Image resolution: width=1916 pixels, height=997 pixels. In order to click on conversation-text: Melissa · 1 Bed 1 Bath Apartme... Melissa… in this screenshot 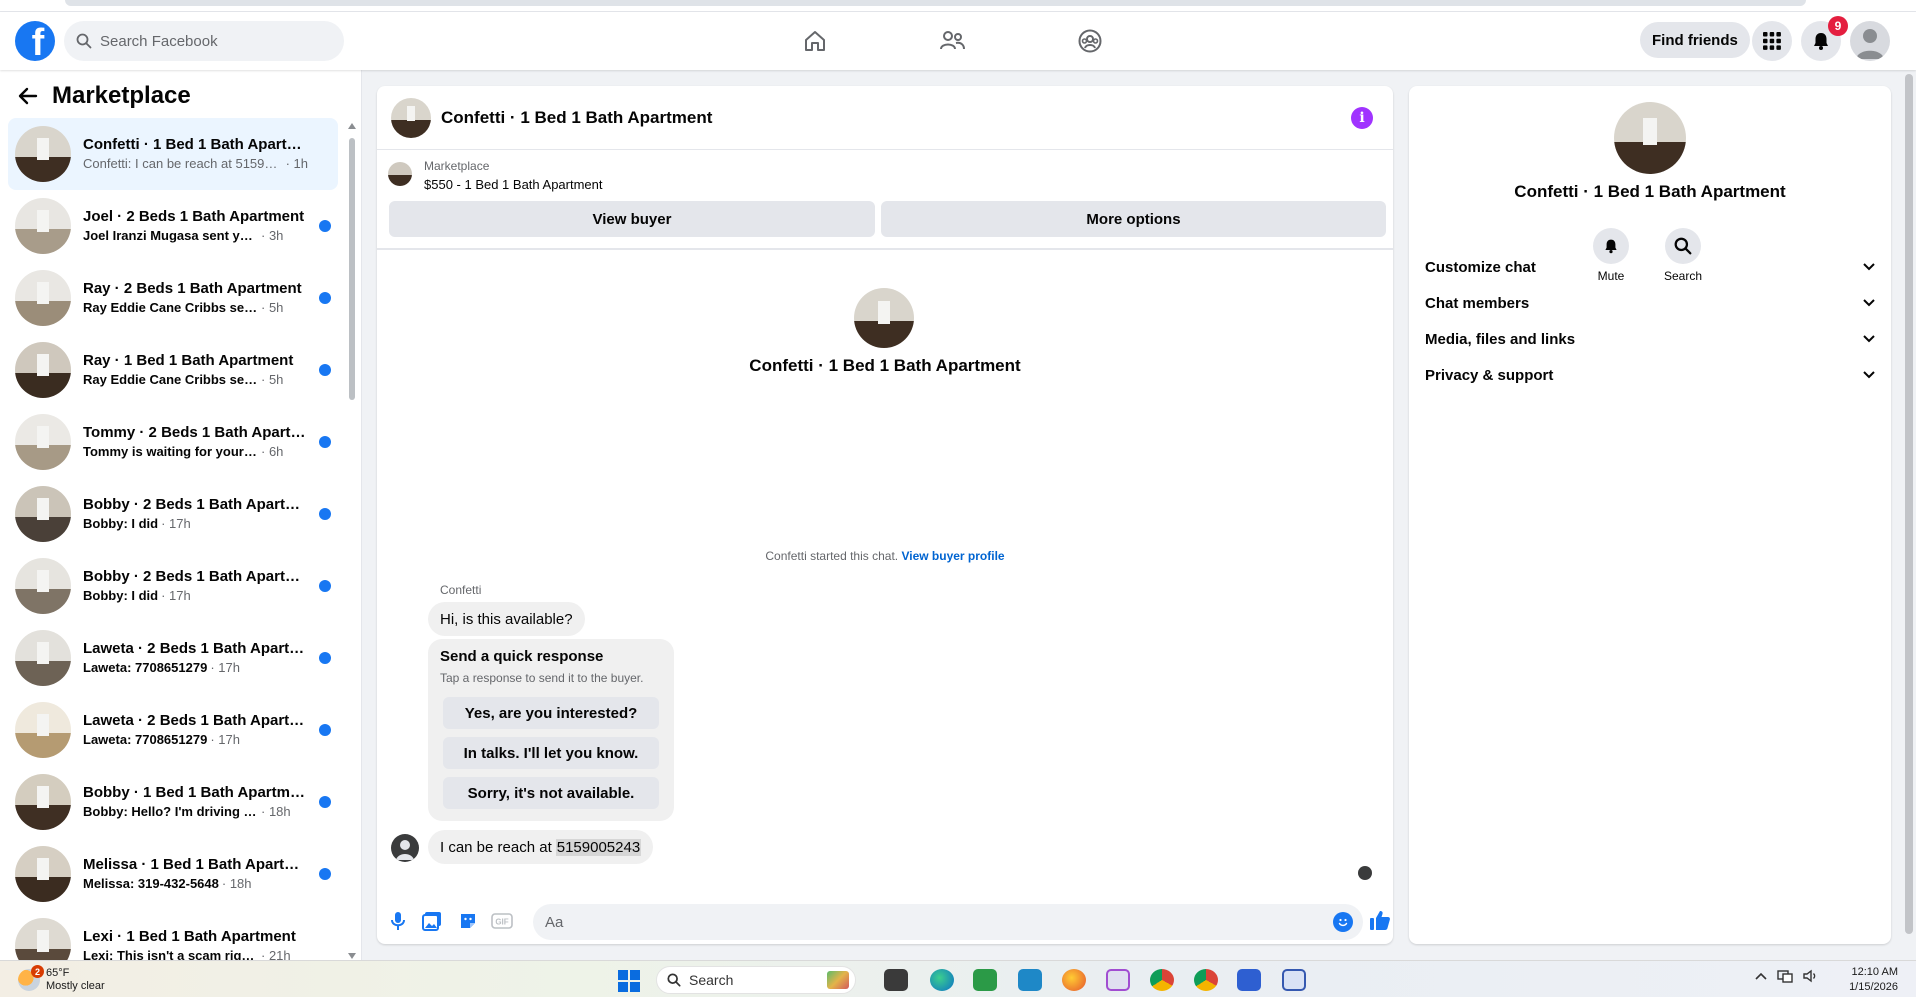, I will do `click(195, 874)`.